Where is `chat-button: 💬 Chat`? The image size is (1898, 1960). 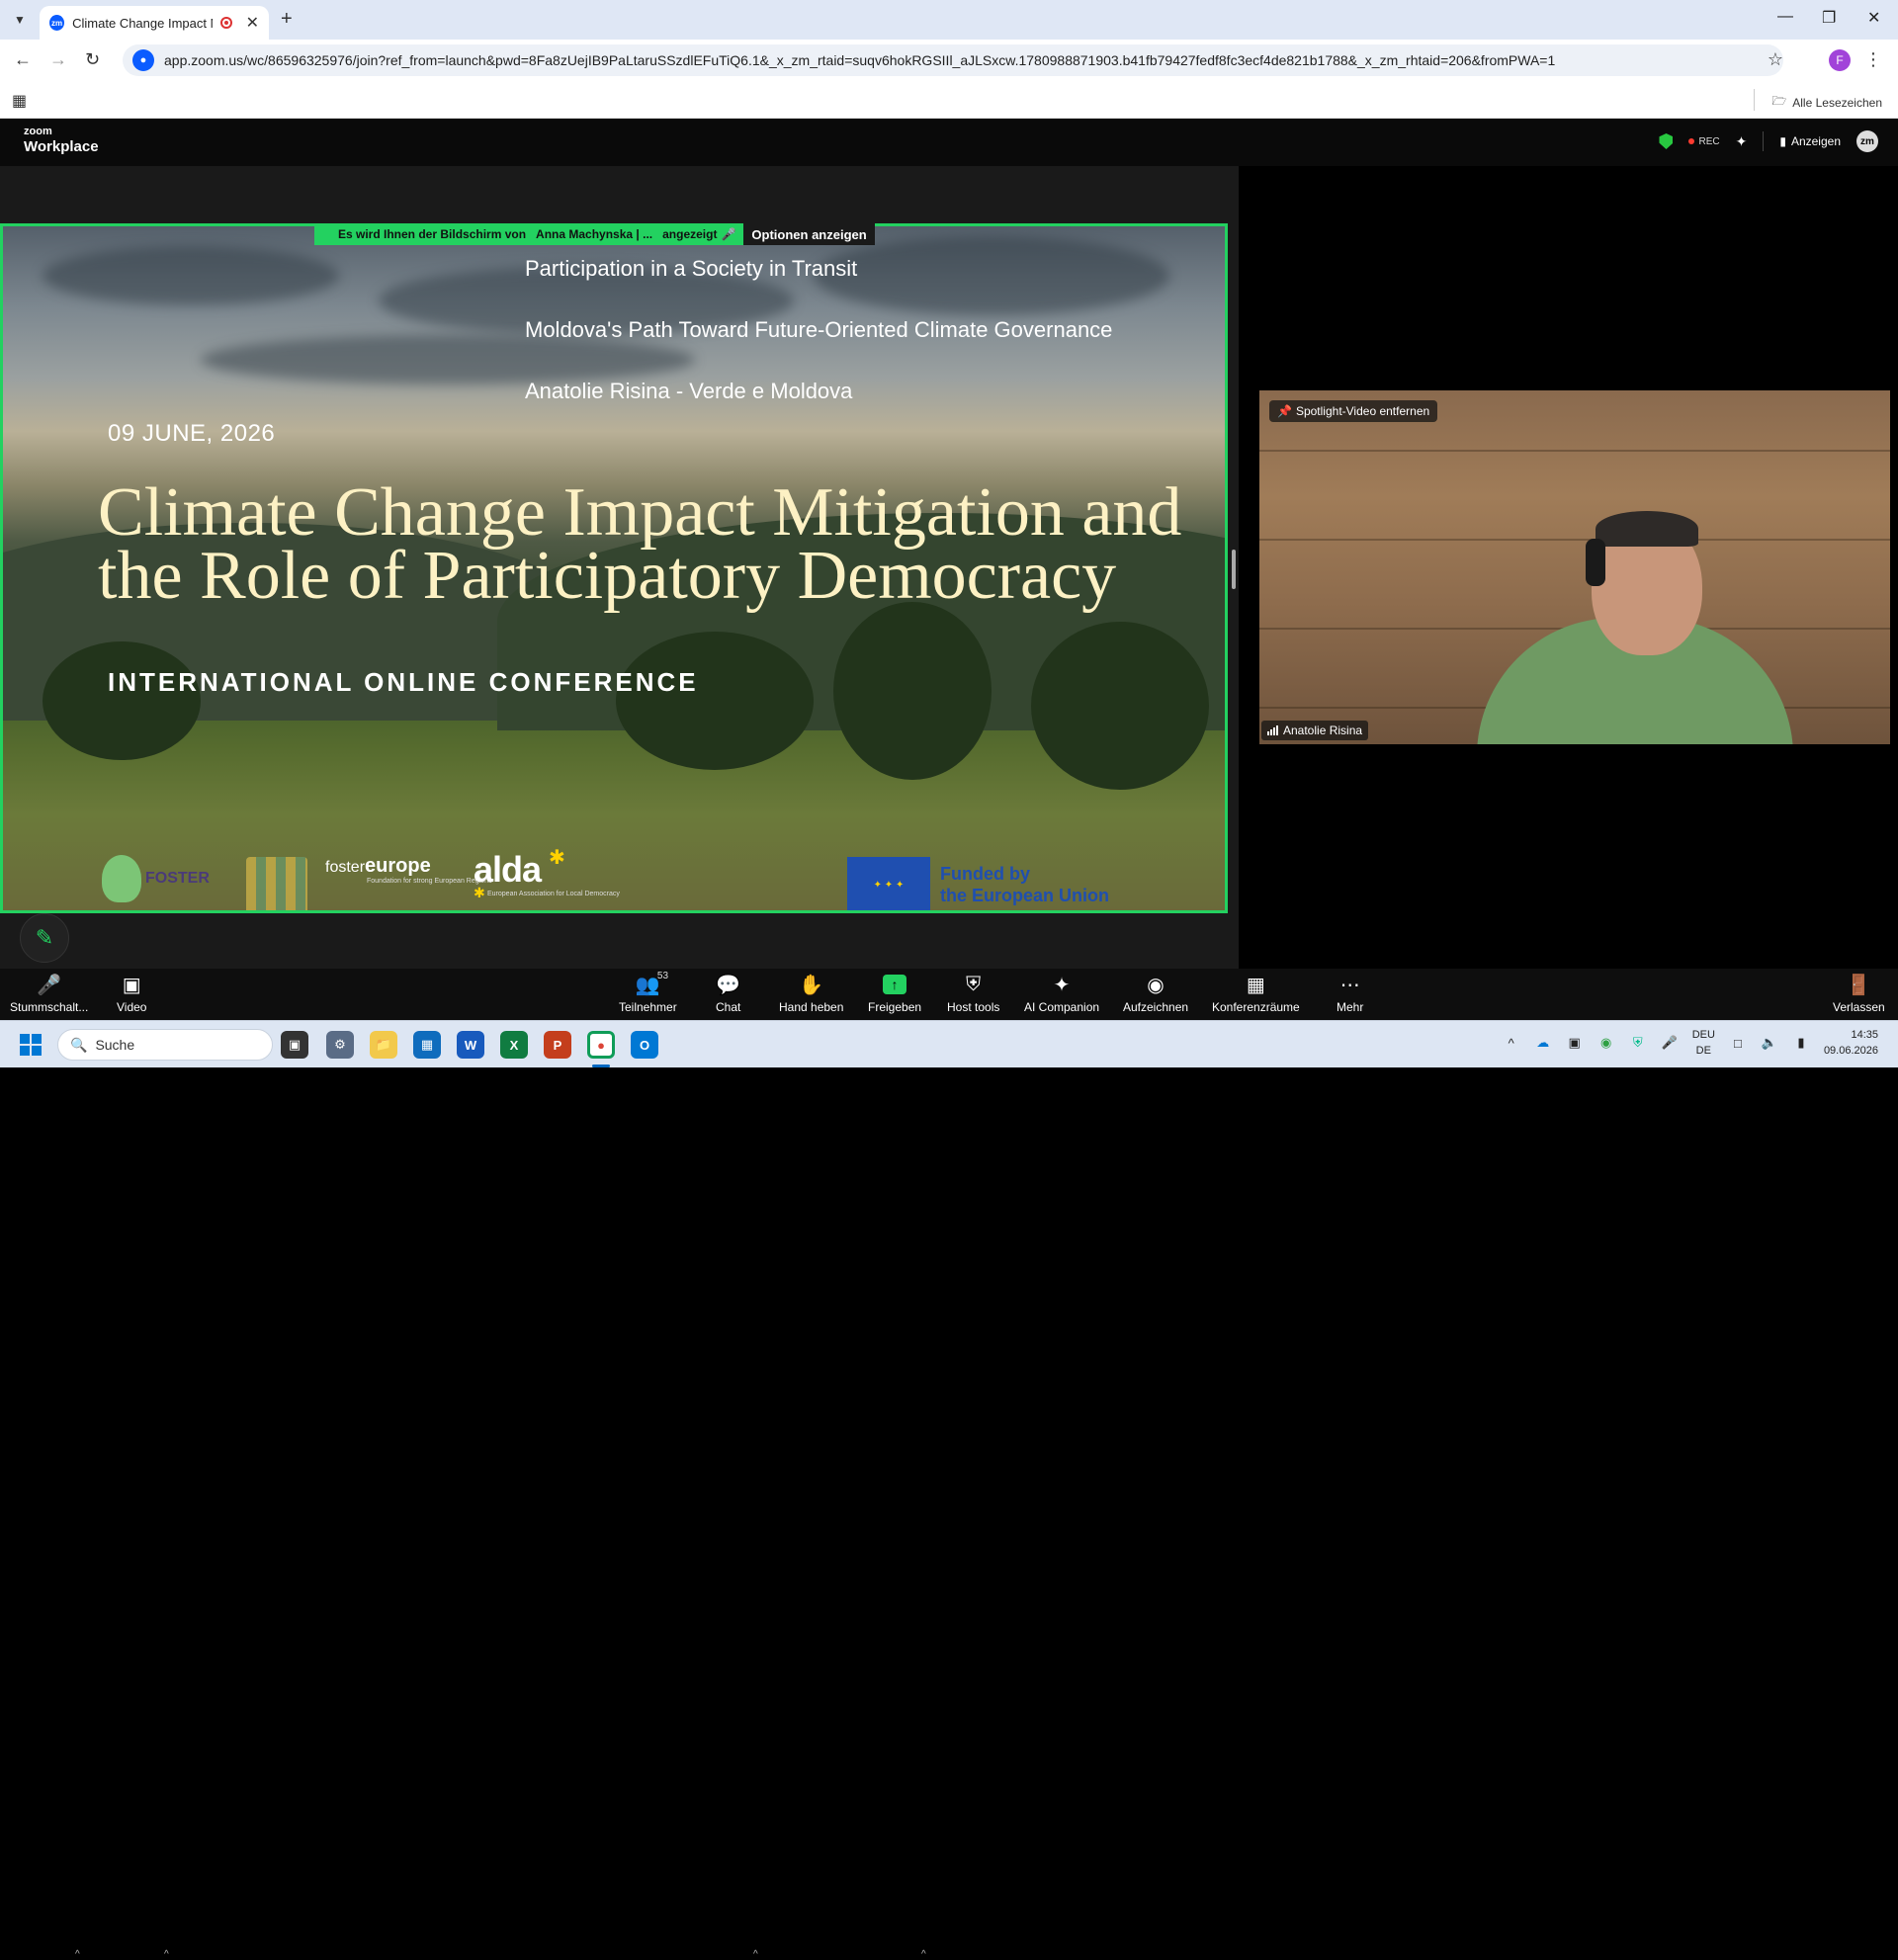
chat-button: 💬 Chat is located at coordinates (728, 994).